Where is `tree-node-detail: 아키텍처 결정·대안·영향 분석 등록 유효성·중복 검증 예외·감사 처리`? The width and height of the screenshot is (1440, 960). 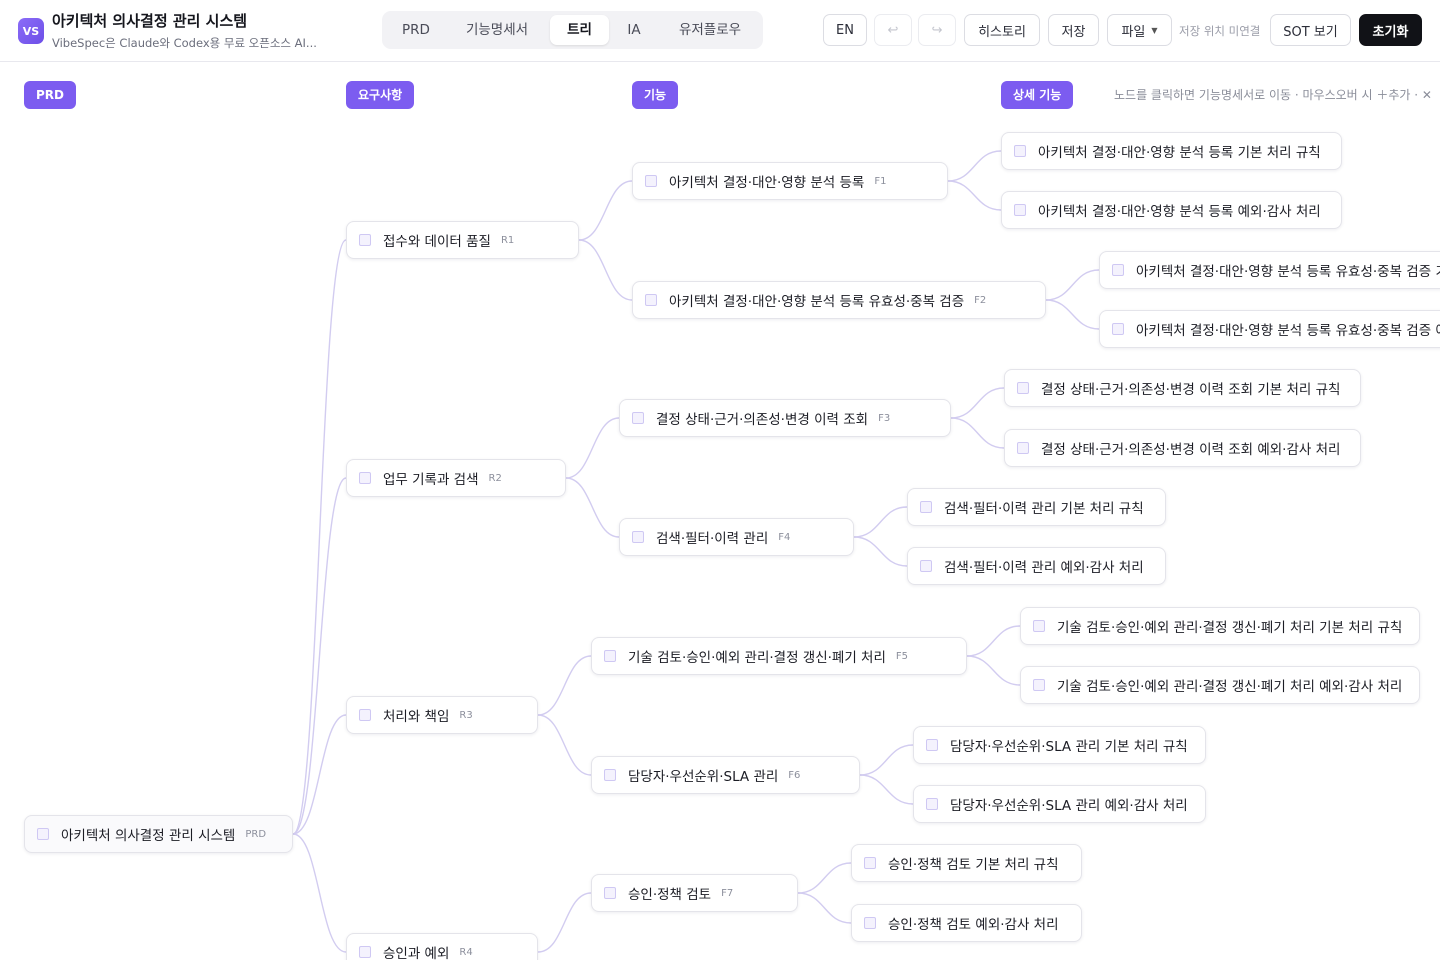 tree-node-detail: 아키텍처 결정·대안·영향 분석 등록 유효성·중복 검증 예외·감사 처리 is located at coordinates (1269, 329).